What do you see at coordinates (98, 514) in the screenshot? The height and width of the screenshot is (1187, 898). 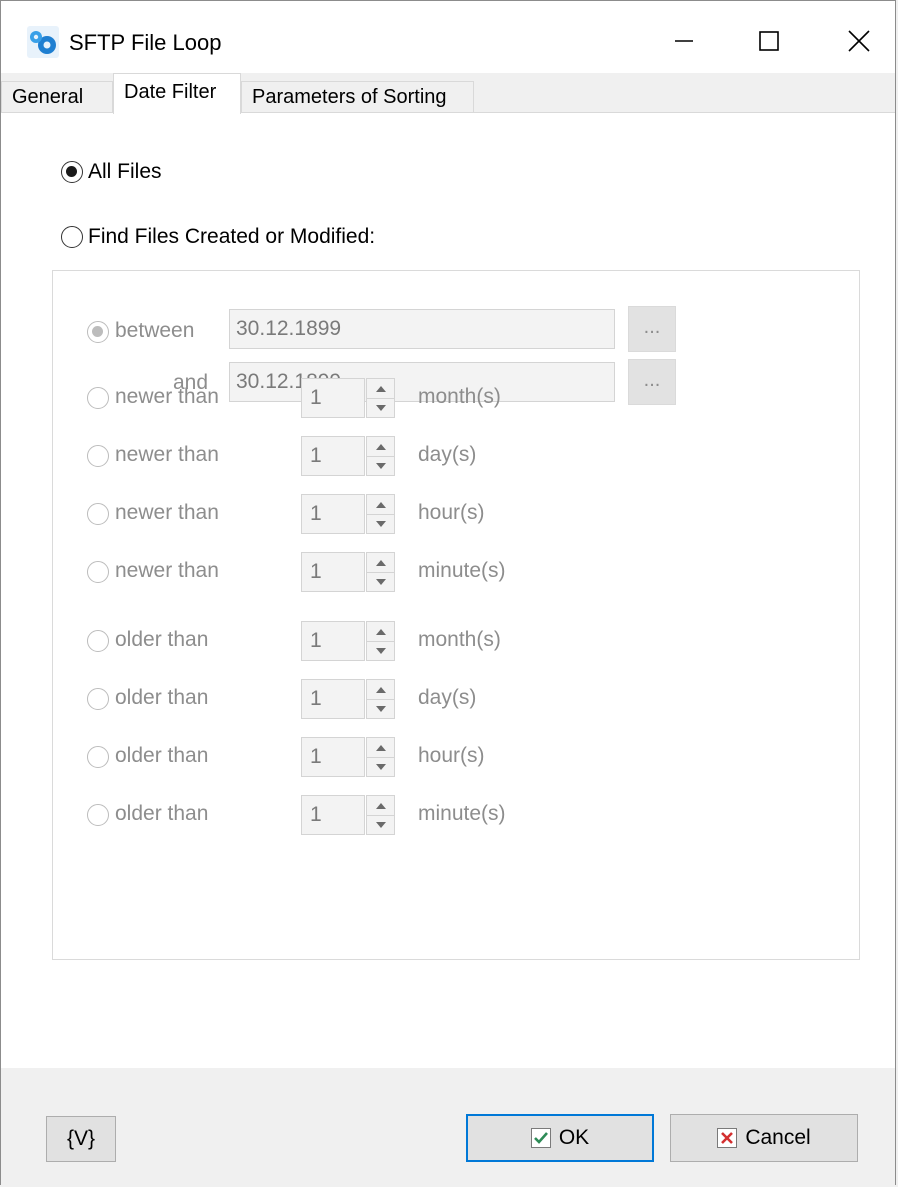 I see `newer-than-hour-radio` at bounding box center [98, 514].